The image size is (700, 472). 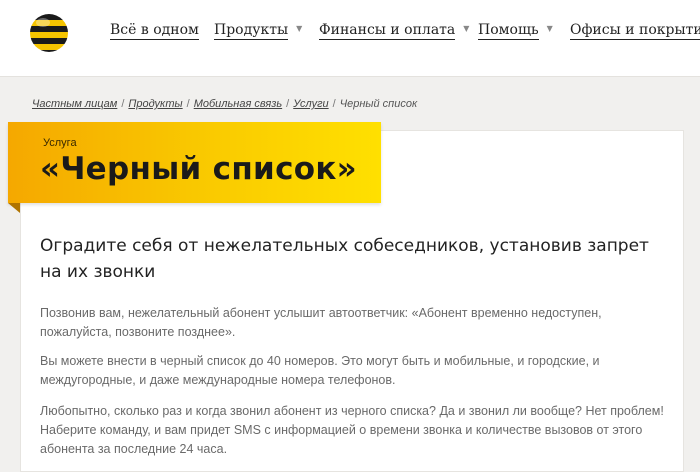 I want to click on breadcrumb-link: Частным лицам, so click(x=74, y=104).